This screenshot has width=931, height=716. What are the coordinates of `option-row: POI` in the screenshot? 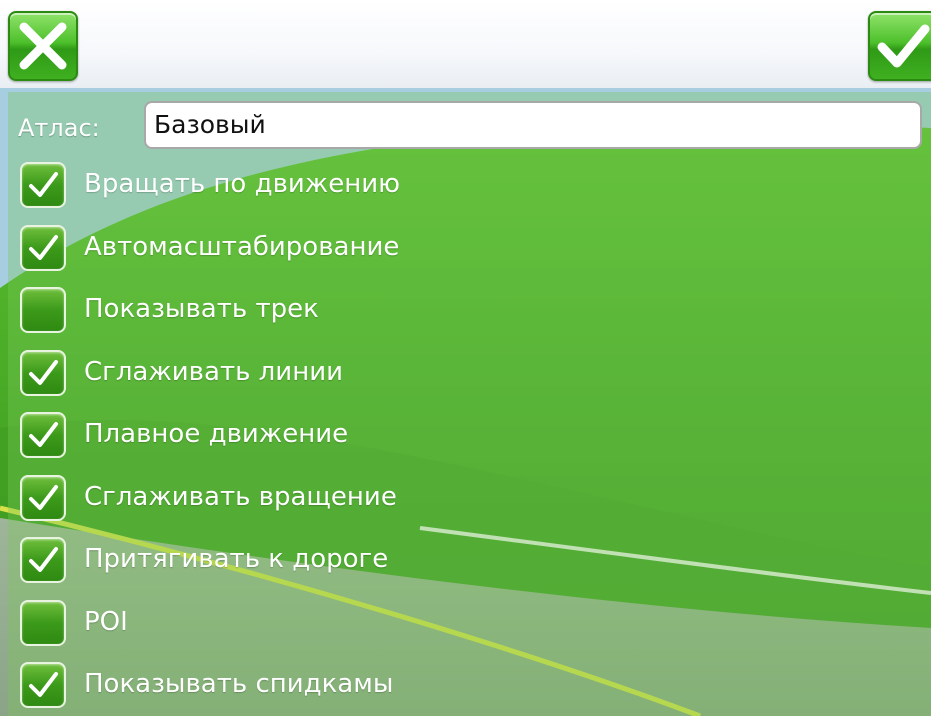 It's located at (368, 623).